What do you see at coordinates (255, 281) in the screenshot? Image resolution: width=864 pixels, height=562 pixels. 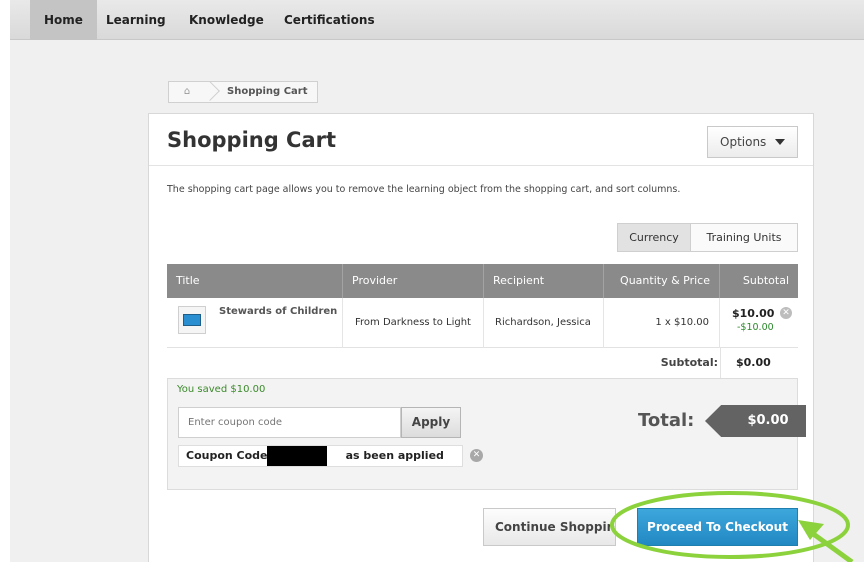 I see `column-header-title: Title` at bounding box center [255, 281].